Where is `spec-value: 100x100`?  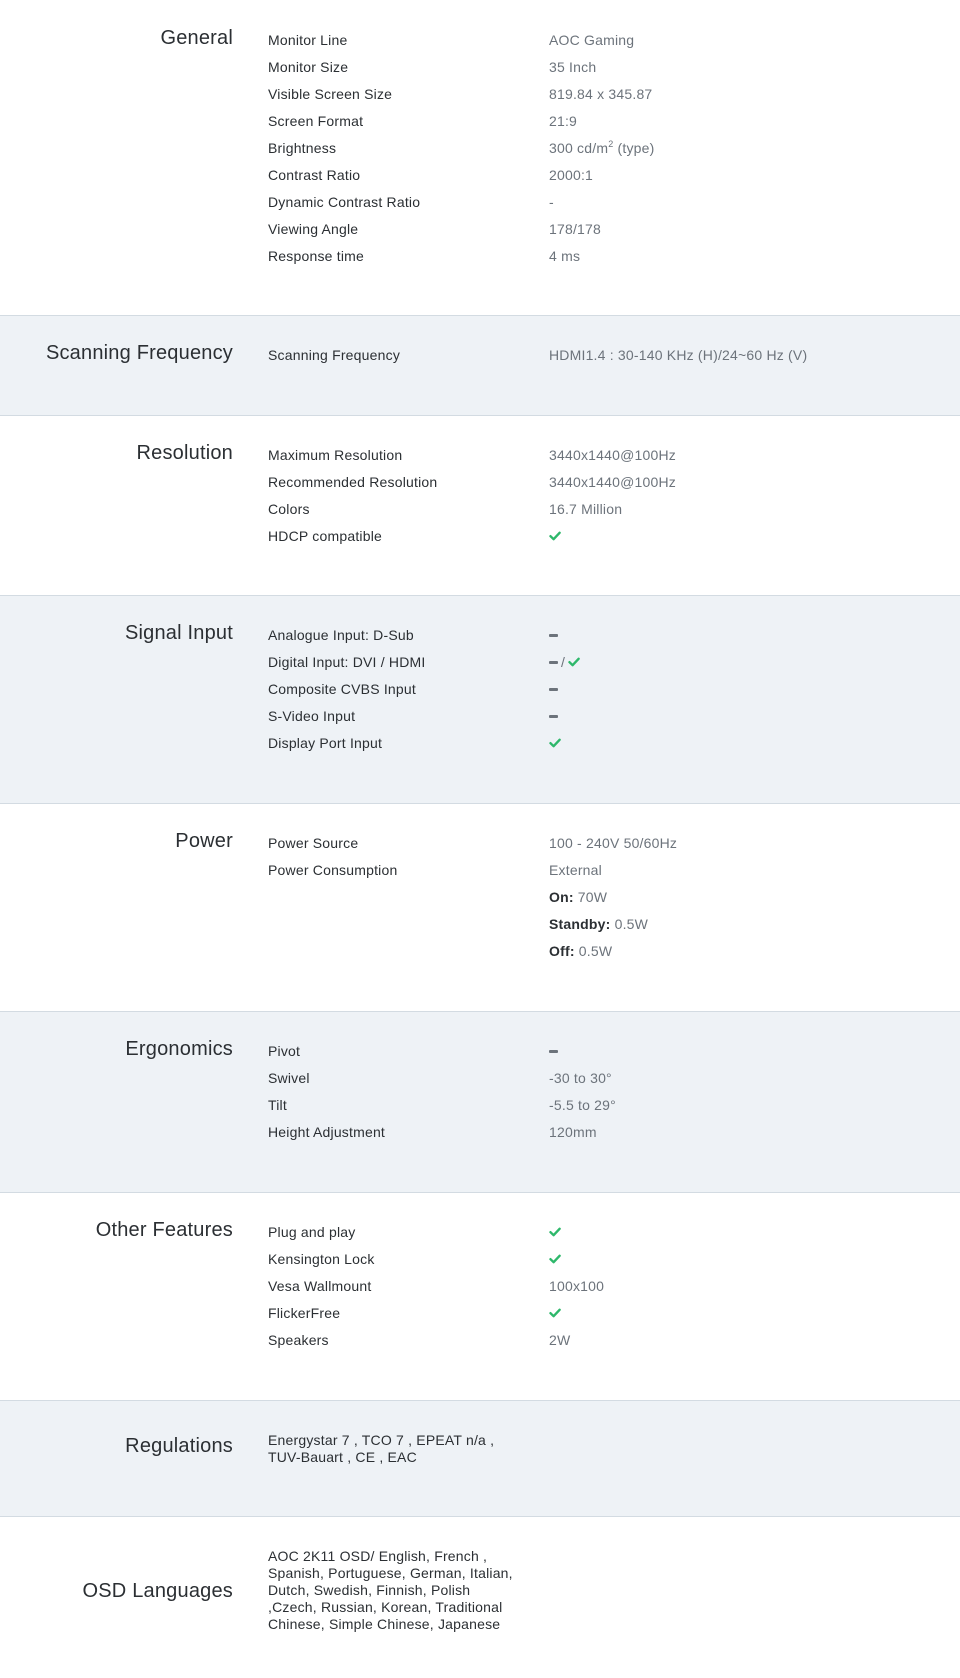 spec-value: 100x100 is located at coordinates (576, 1286).